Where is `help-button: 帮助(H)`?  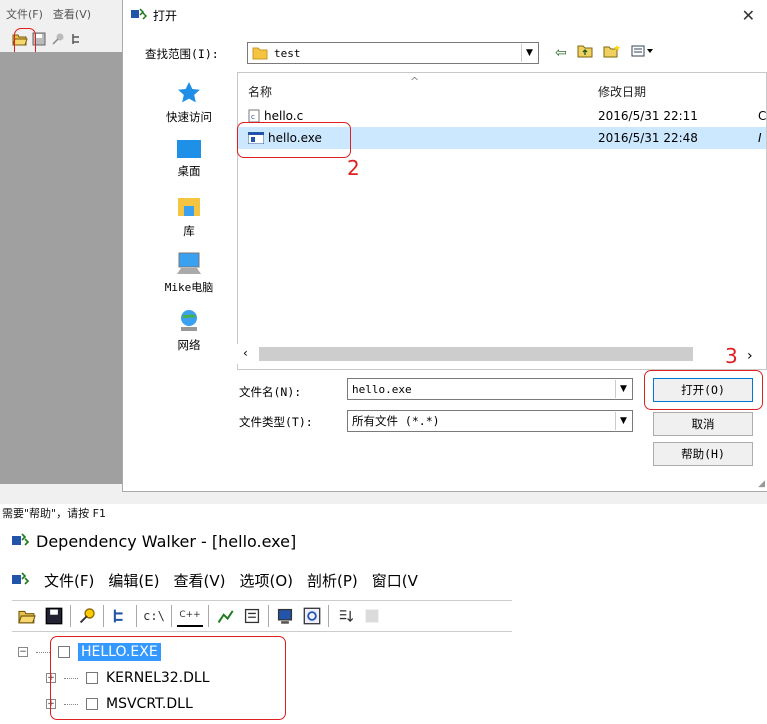 help-button: 帮助(H) is located at coordinates (703, 454).